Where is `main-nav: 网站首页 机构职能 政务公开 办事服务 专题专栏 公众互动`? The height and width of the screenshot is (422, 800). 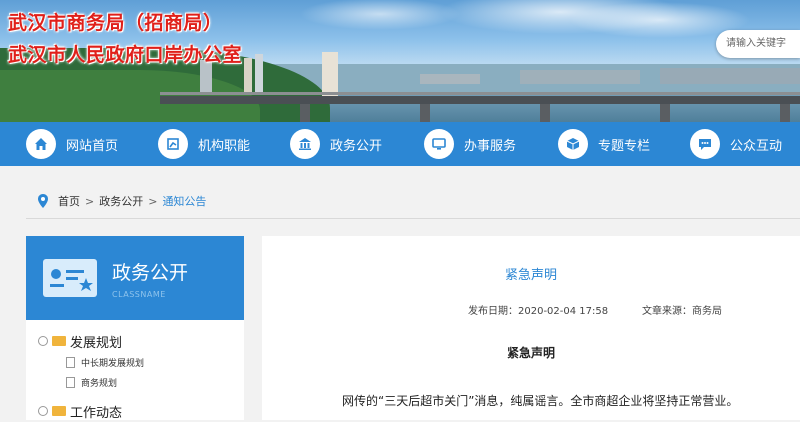
main-nav: 网站首页 机构职能 政务公开 办事服务 专题专栏 公众互动 is located at coordinates (400, 144).